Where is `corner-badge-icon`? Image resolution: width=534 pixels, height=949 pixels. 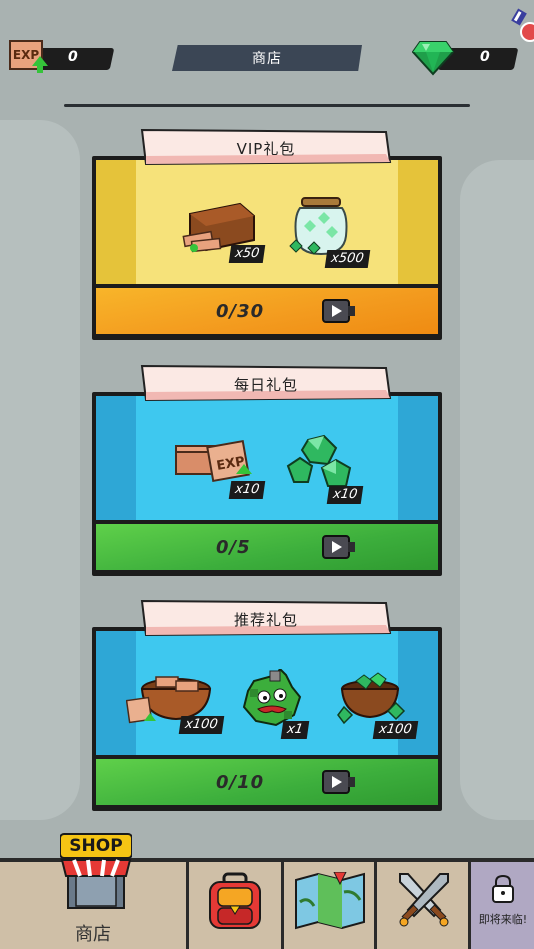 corner-badge-icon is located at coordinates (522, 24).